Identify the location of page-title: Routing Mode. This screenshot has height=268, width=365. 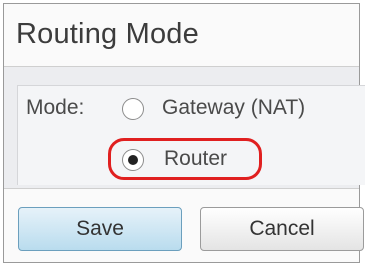
(107, 34).